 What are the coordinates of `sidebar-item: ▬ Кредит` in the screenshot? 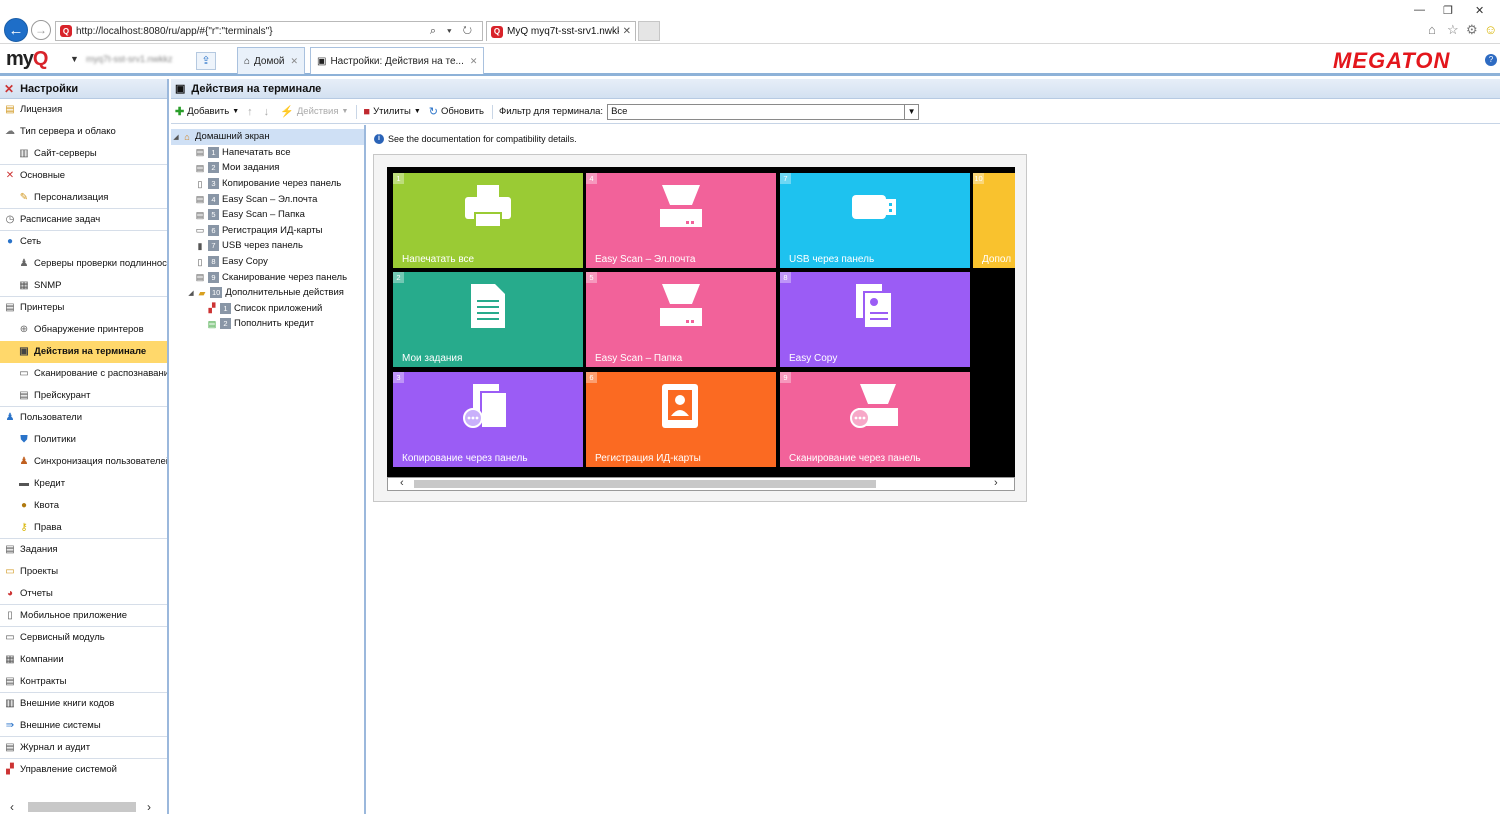 It's located at (83, 484).